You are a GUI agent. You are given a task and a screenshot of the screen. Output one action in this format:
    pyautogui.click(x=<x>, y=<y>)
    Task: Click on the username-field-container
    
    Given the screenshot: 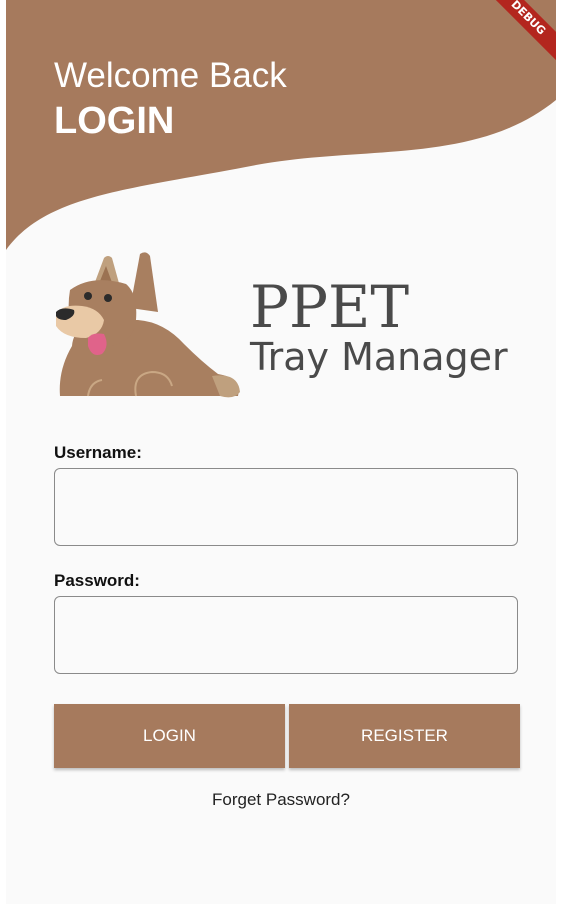 What is the action you would take?
    pyautogui.click(x=286, y=507)
    